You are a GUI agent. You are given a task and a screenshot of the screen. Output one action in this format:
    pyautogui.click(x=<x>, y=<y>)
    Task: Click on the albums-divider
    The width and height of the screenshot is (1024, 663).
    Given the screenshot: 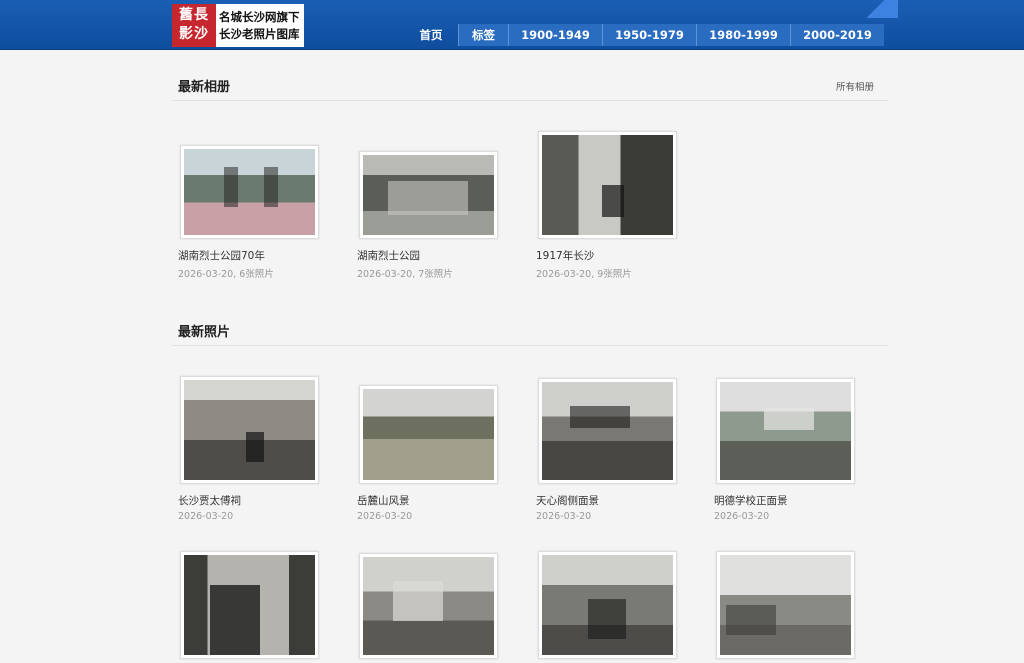 What is the action you would take?
    pyautogui.click(x=530, y=100)
    